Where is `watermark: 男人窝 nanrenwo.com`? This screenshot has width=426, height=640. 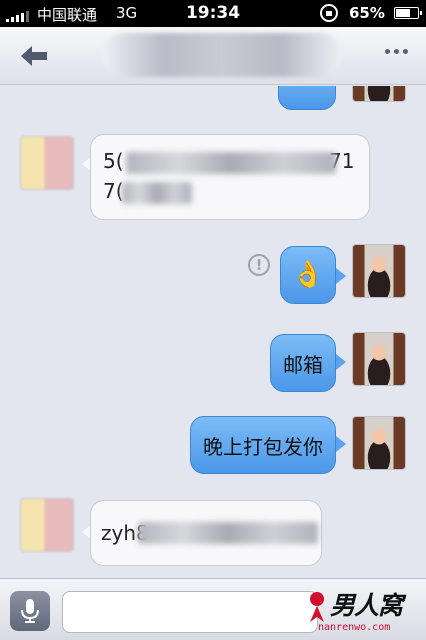 watermark: 男人窝 nanrenwo.com is located at coordinates (365, 613).